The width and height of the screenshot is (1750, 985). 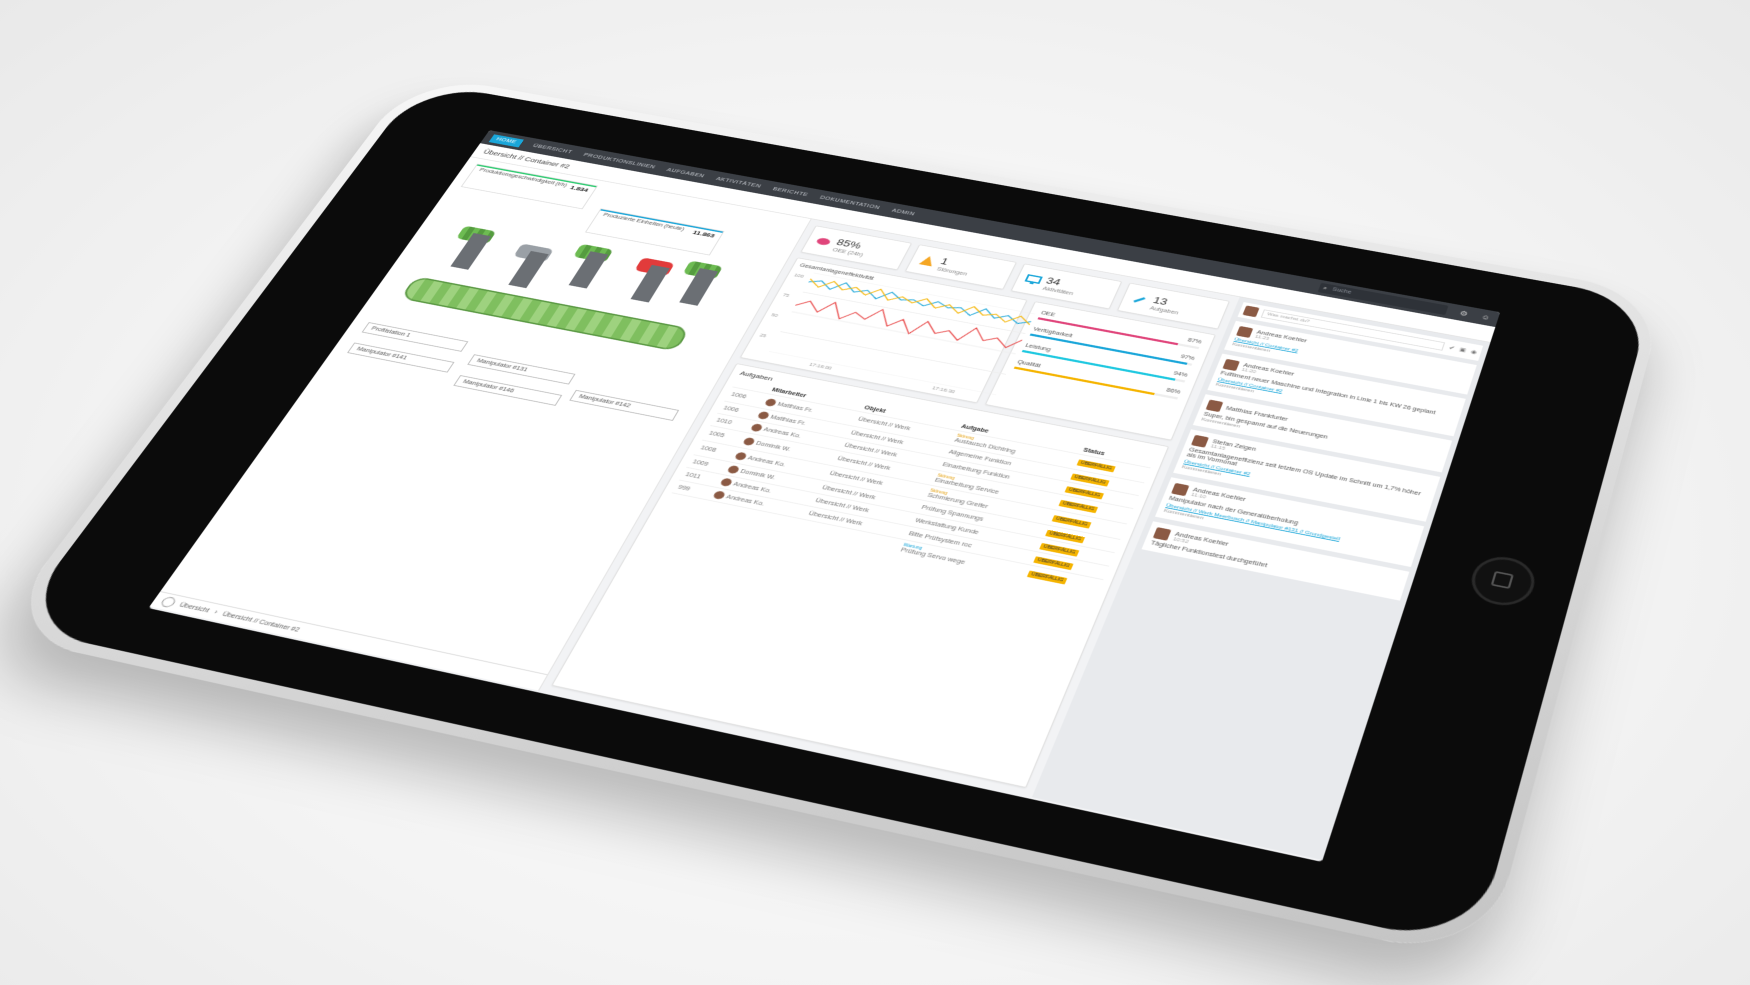 I want to click on y-tick-label: 100, so click(x=798, y=276).